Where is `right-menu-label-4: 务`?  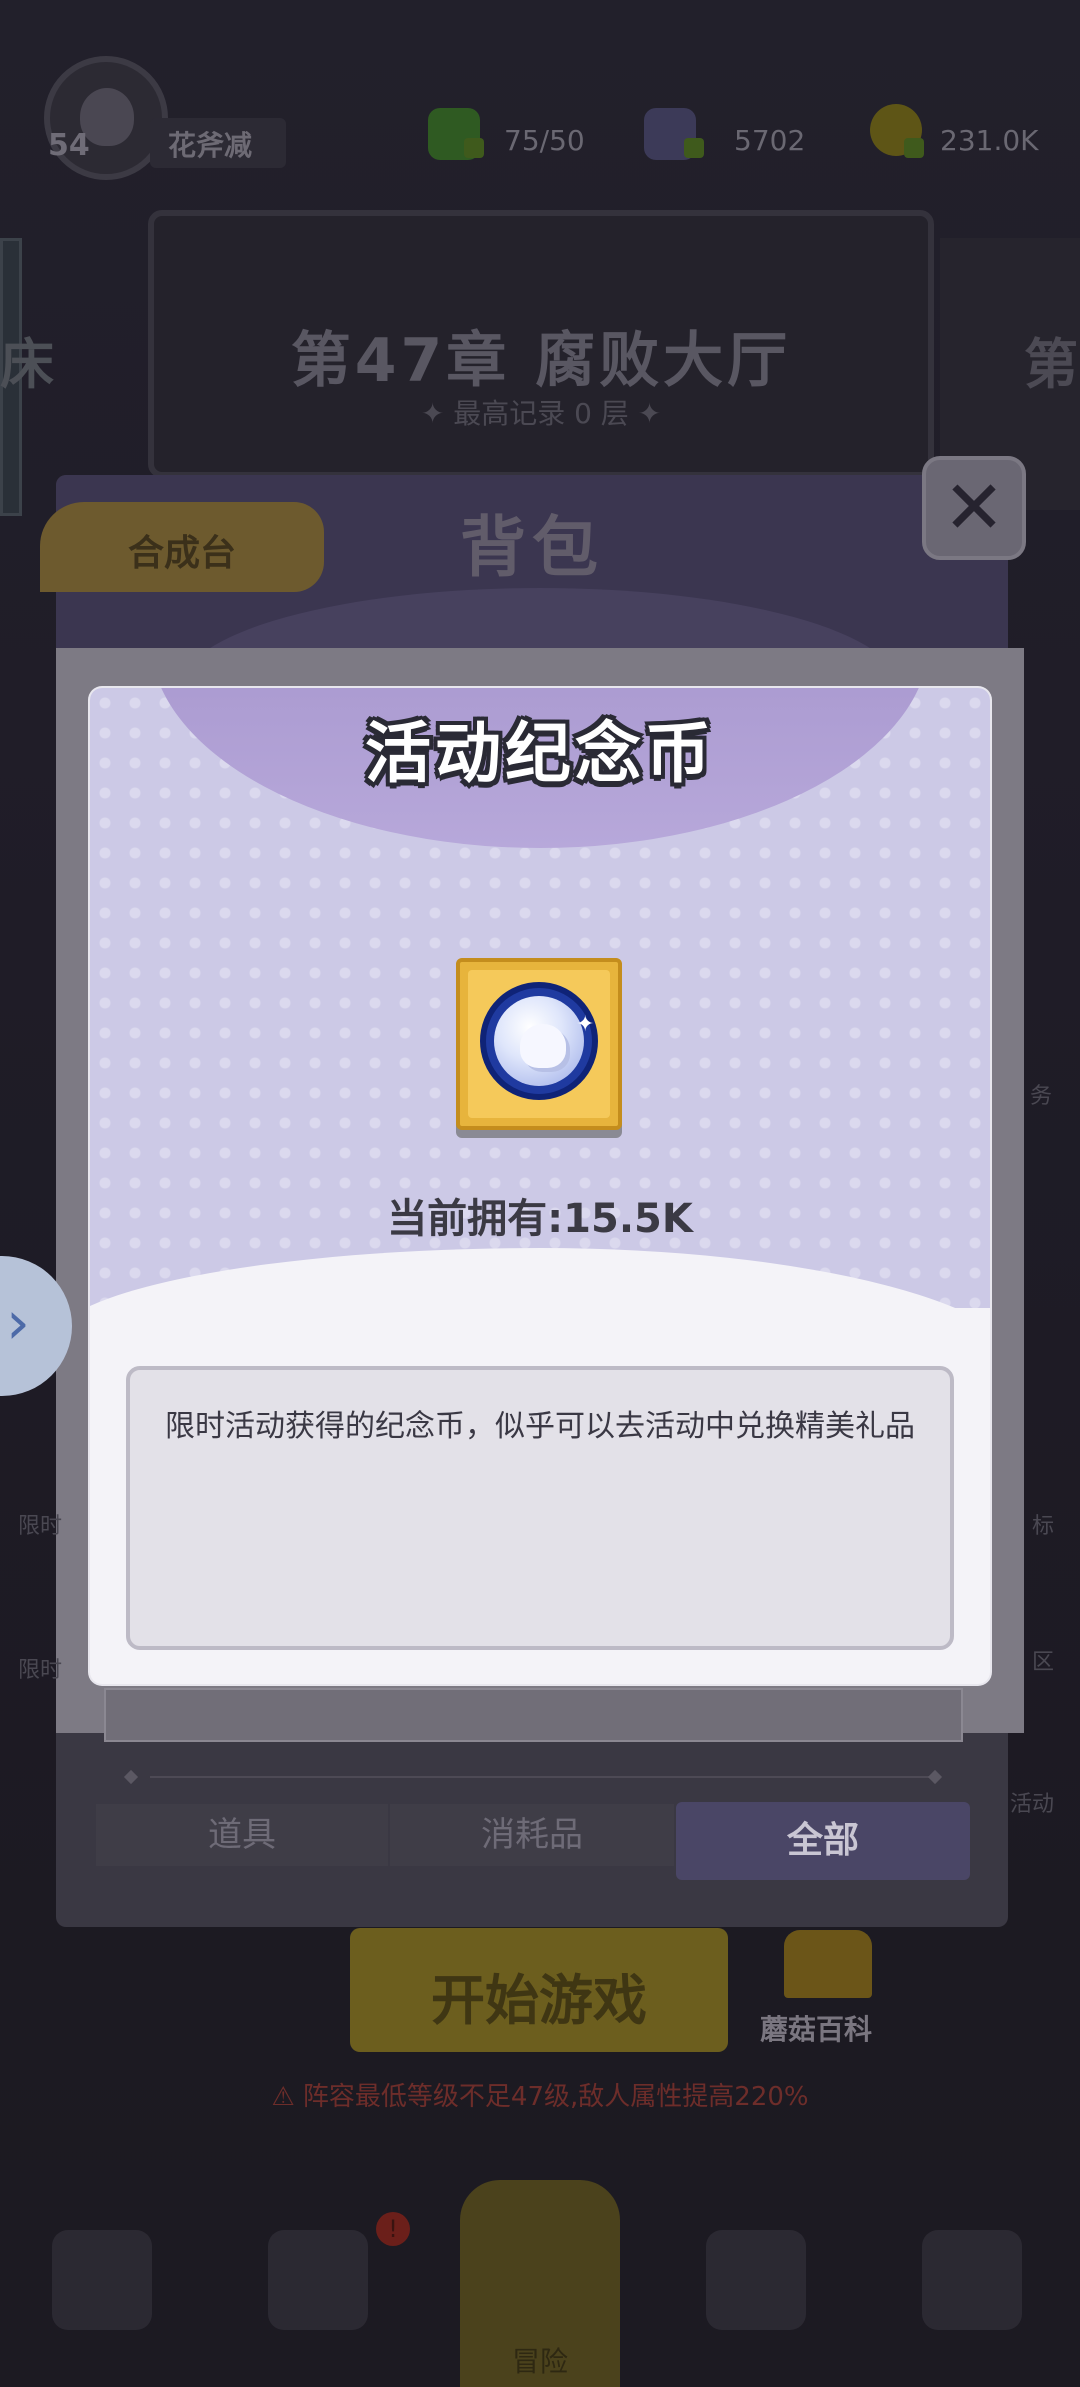 right-menu-label-4: 务 is located at coordinates (1041, 1096).